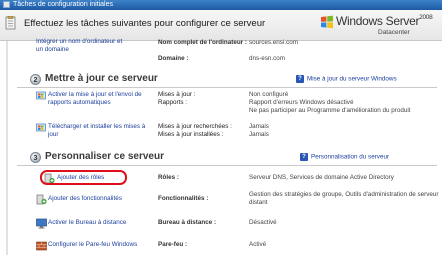  I want to click on scrollbar-track, so click(7, 148).